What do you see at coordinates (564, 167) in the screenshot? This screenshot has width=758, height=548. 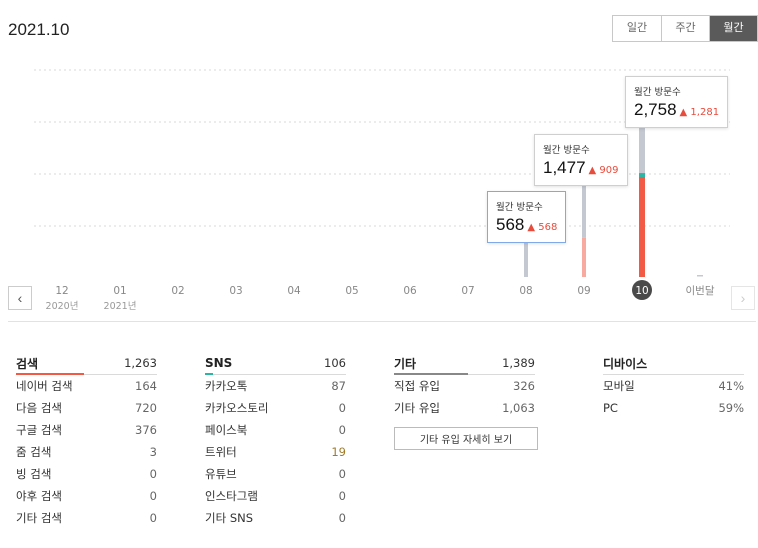 I see `tooltip-value: 1,477` at bounding box center [564, 167].